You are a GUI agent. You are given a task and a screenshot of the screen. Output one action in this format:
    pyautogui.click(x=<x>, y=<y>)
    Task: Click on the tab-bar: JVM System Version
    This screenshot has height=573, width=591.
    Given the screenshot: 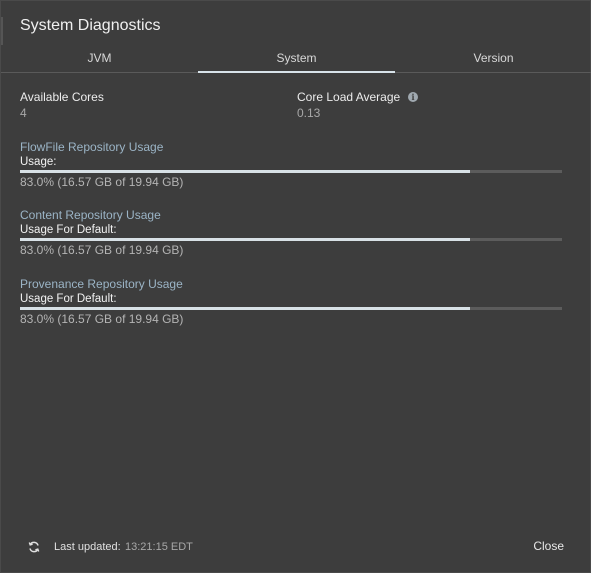 What is the action you would take?
    pyautogui.click(x=296, y=59)
    